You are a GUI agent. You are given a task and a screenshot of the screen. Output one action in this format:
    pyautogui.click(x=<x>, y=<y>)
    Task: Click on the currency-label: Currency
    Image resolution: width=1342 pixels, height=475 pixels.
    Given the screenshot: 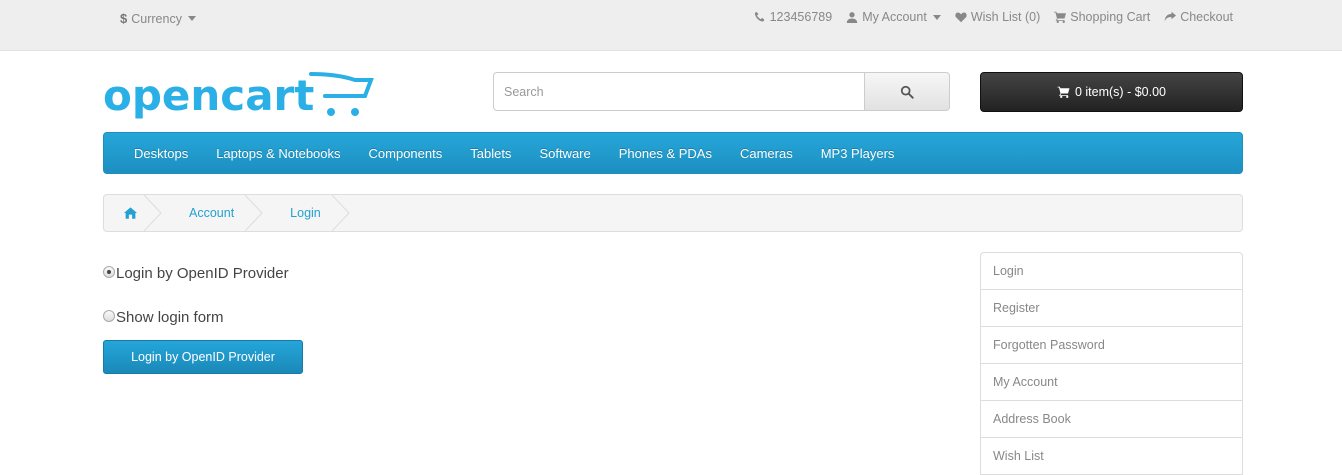 What is the action you would take?
    pyautogui.click(x=156, y=18)
    